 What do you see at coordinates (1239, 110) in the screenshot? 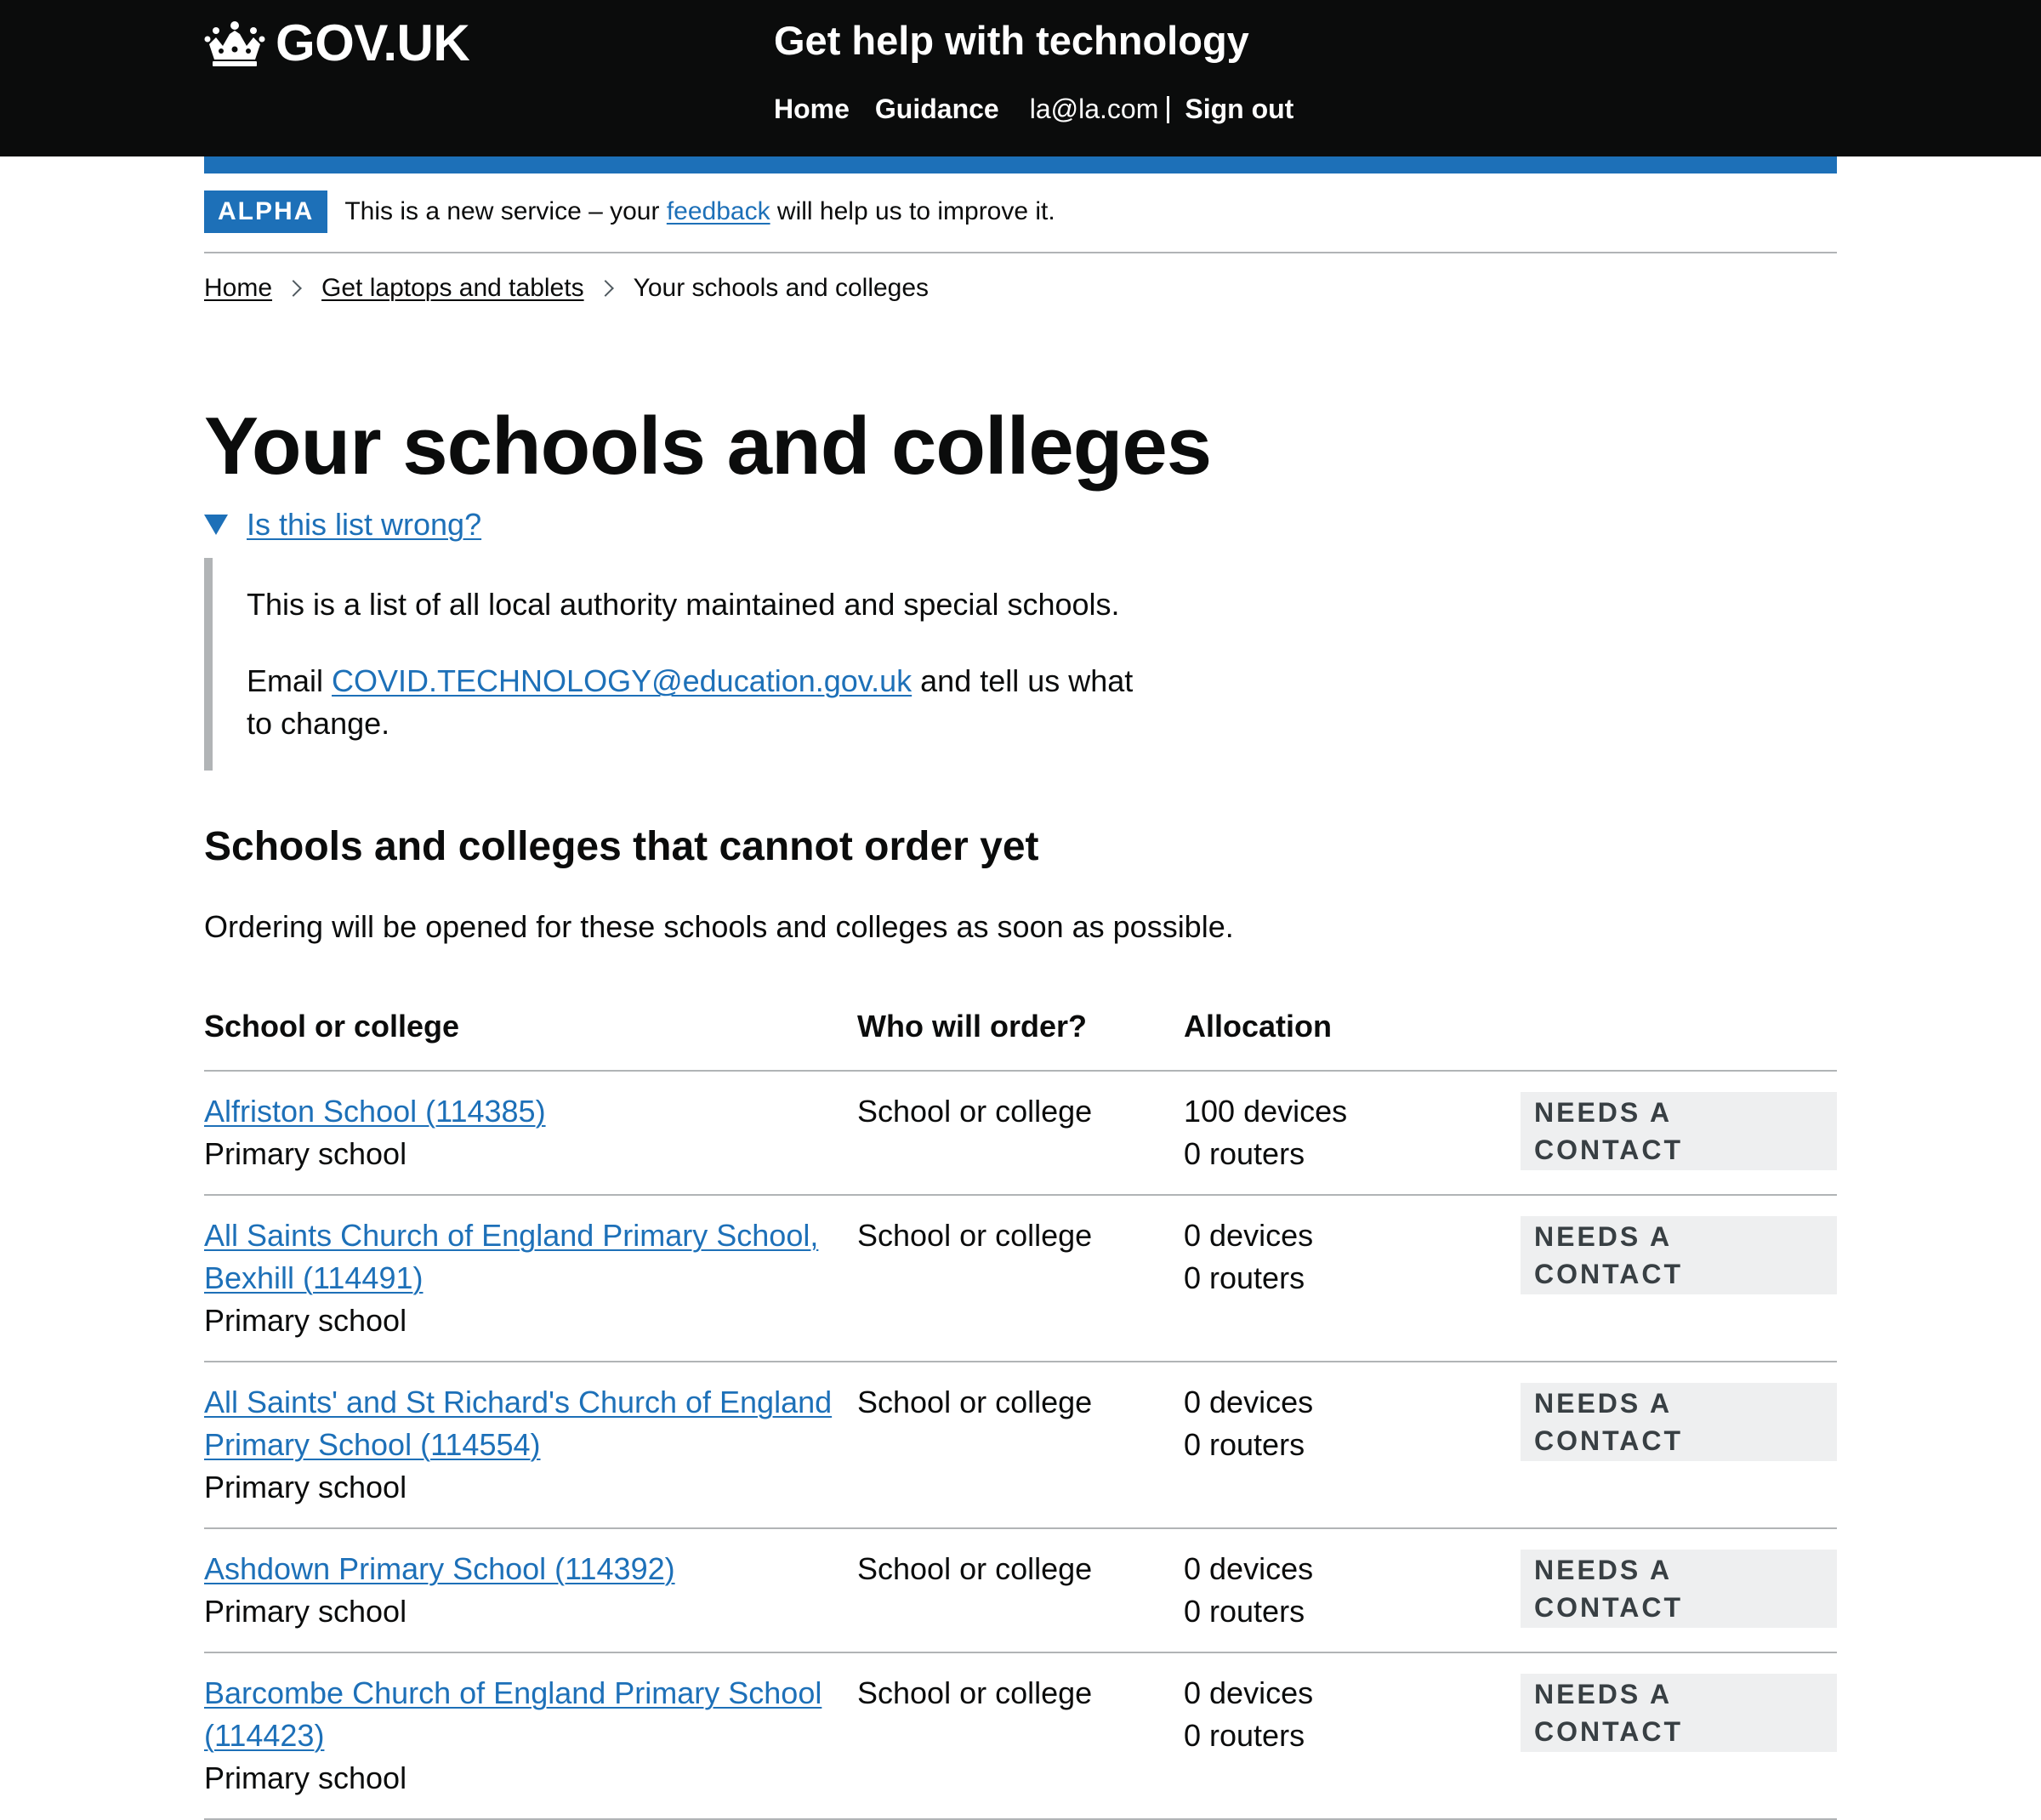
I see `sign-out-link: Sign out` at bounding box center [1239, 110].